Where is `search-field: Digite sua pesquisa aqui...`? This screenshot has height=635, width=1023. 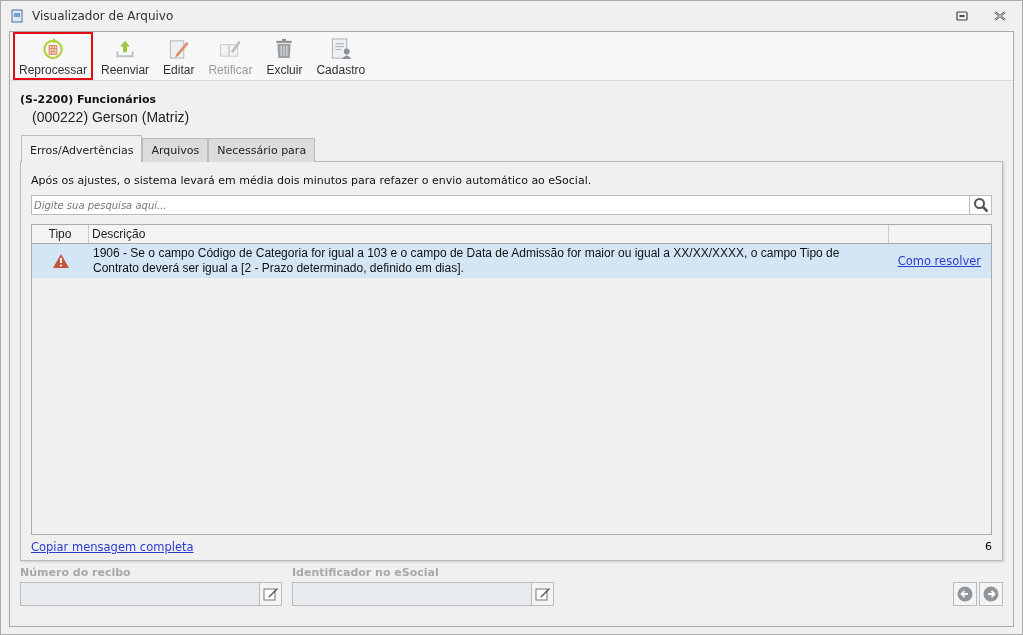 search-field: Digite sua pesquisa aqui... is located at coordinates (500, 205).